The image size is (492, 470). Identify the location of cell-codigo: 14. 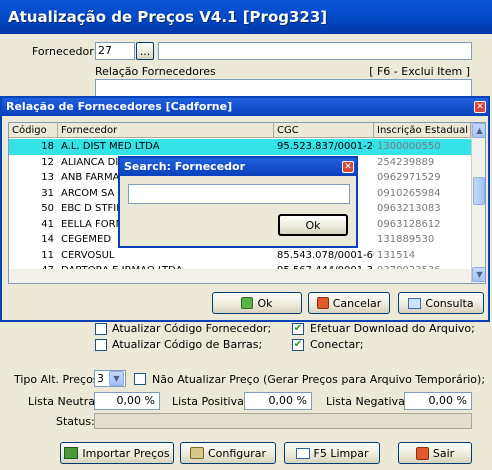
(47, 239).